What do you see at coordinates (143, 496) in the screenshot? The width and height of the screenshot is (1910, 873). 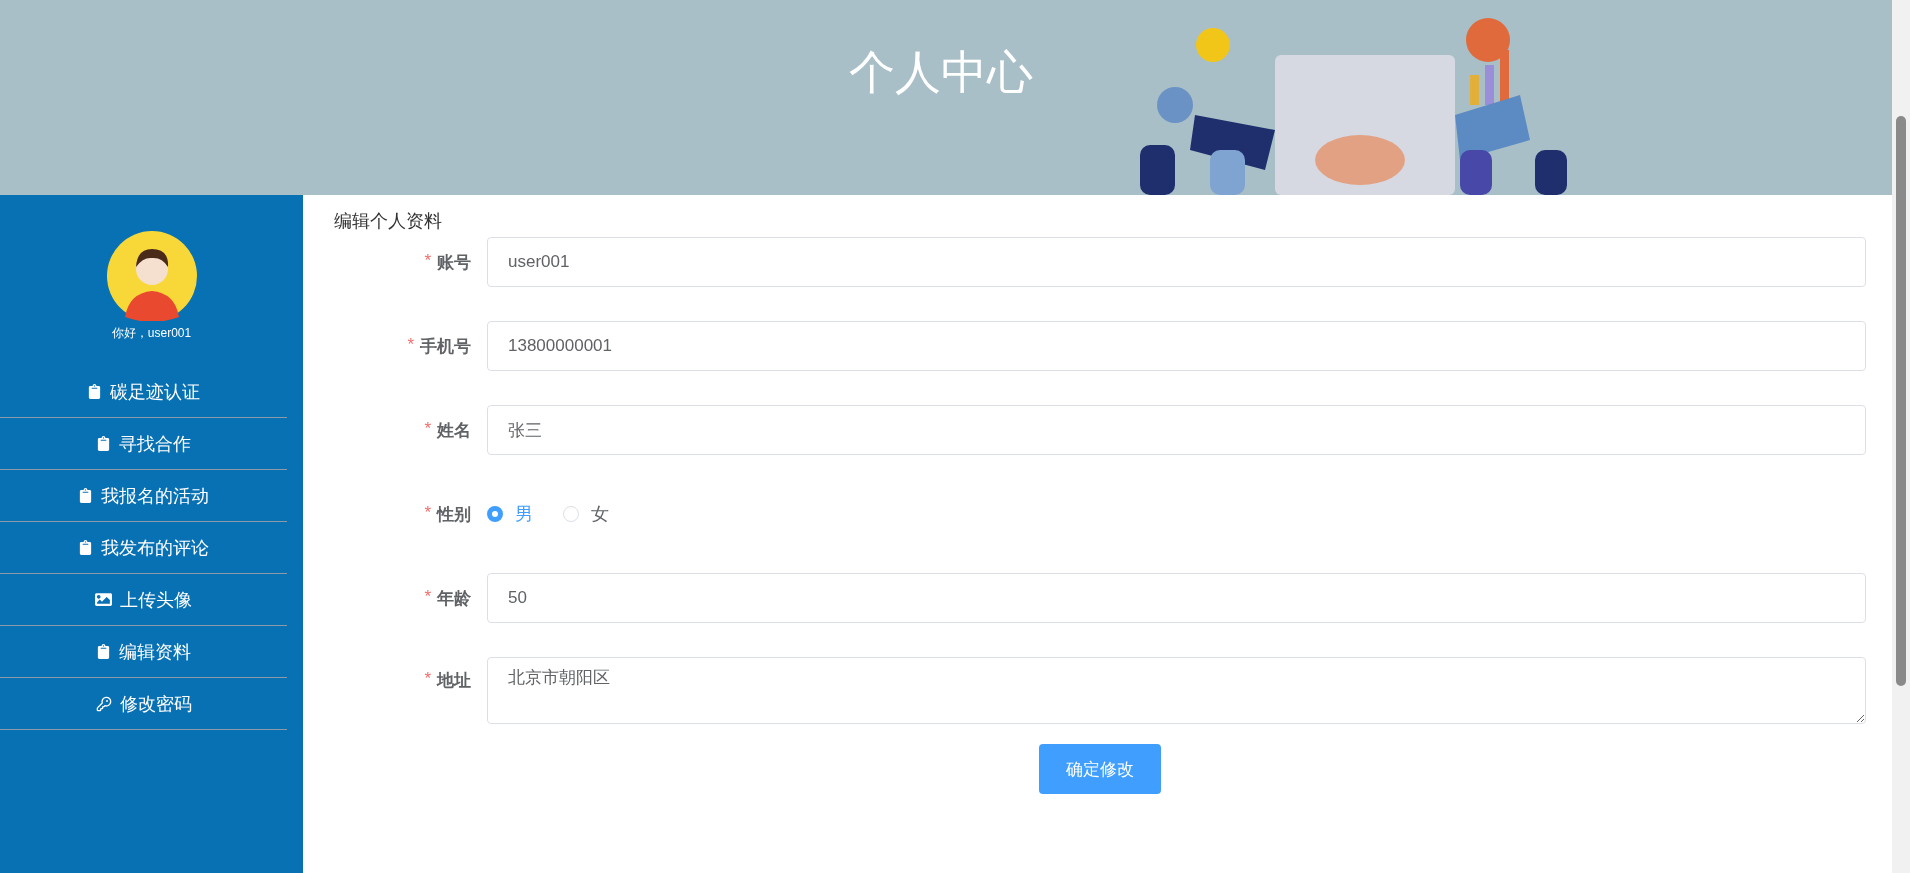 I see `sidebar-item: 我报名的活动` at bounding box center [143, 496].